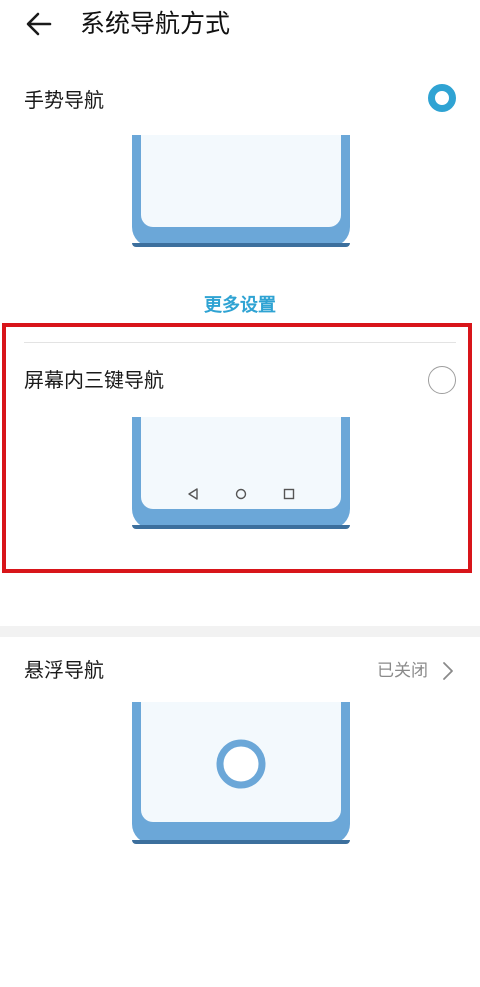  I want to click on option-label: 悬浮导航, so click(64, 670).